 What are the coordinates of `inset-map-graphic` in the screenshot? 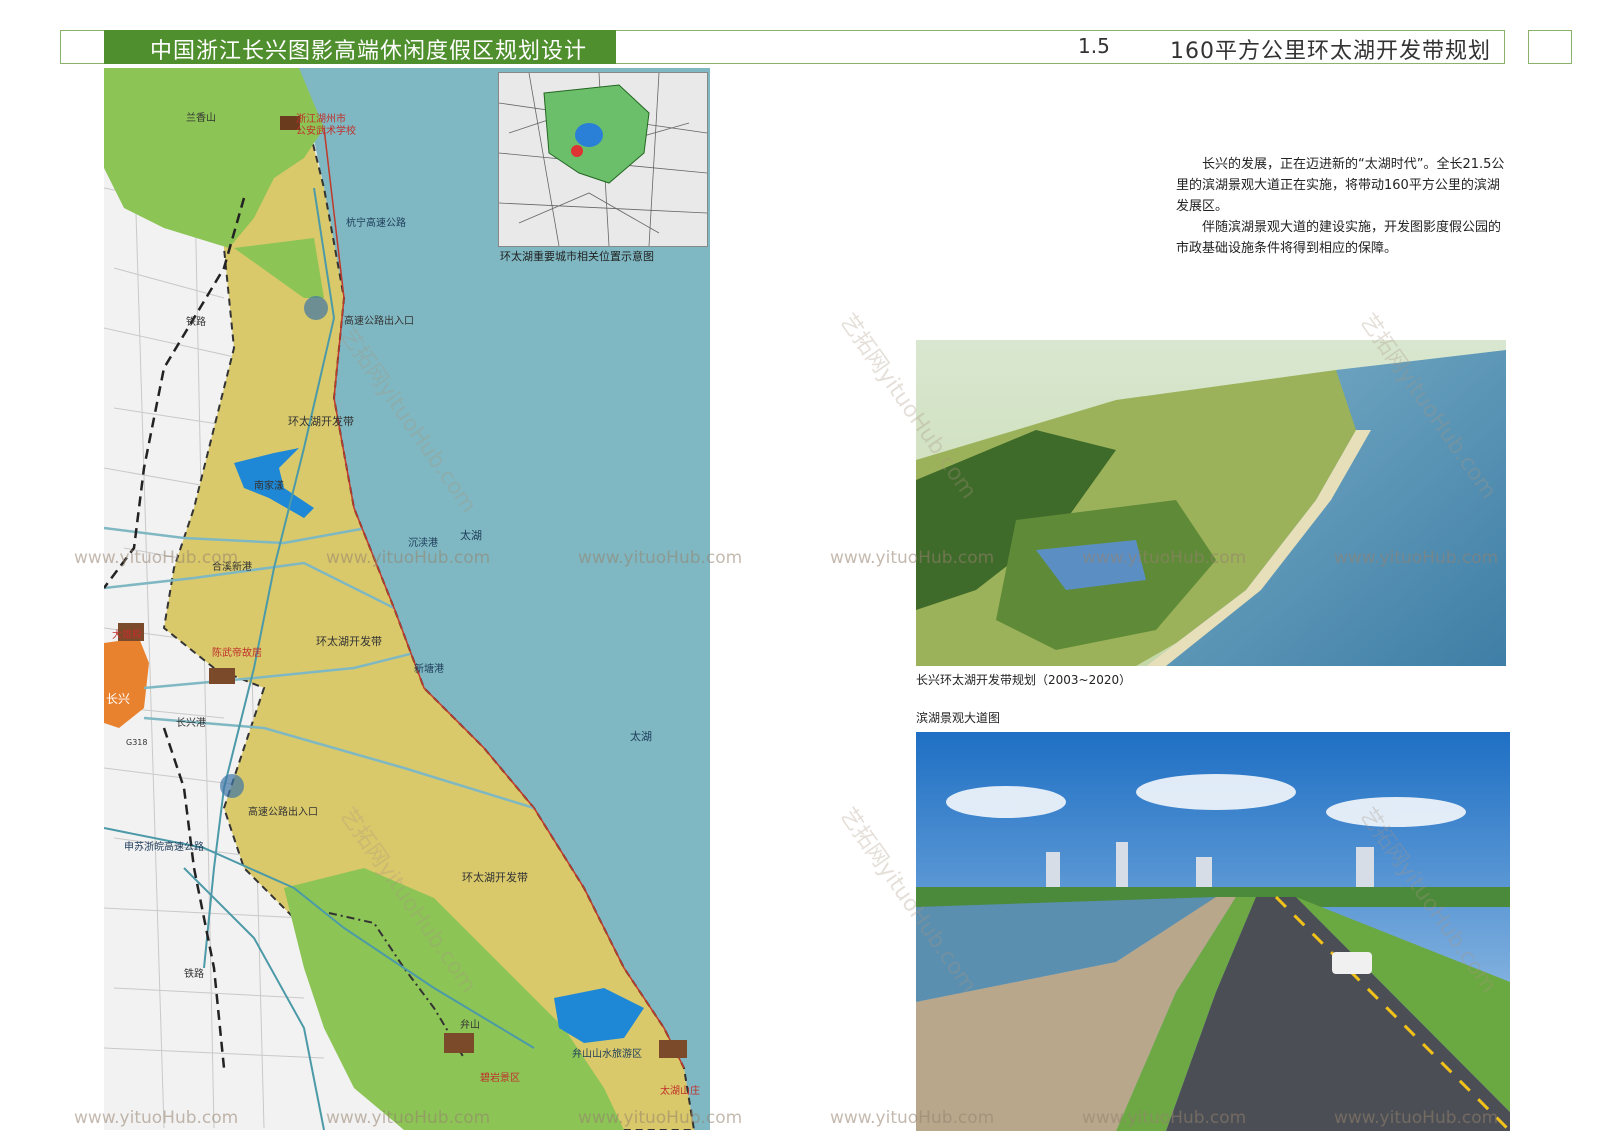 It's located at (603, 159).